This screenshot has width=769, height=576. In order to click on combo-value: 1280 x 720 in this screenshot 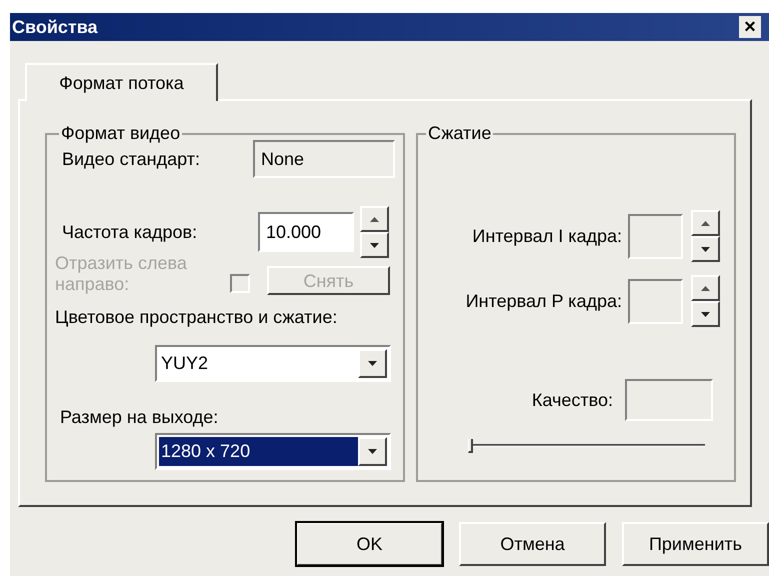, I will do `click(258, 451)`.